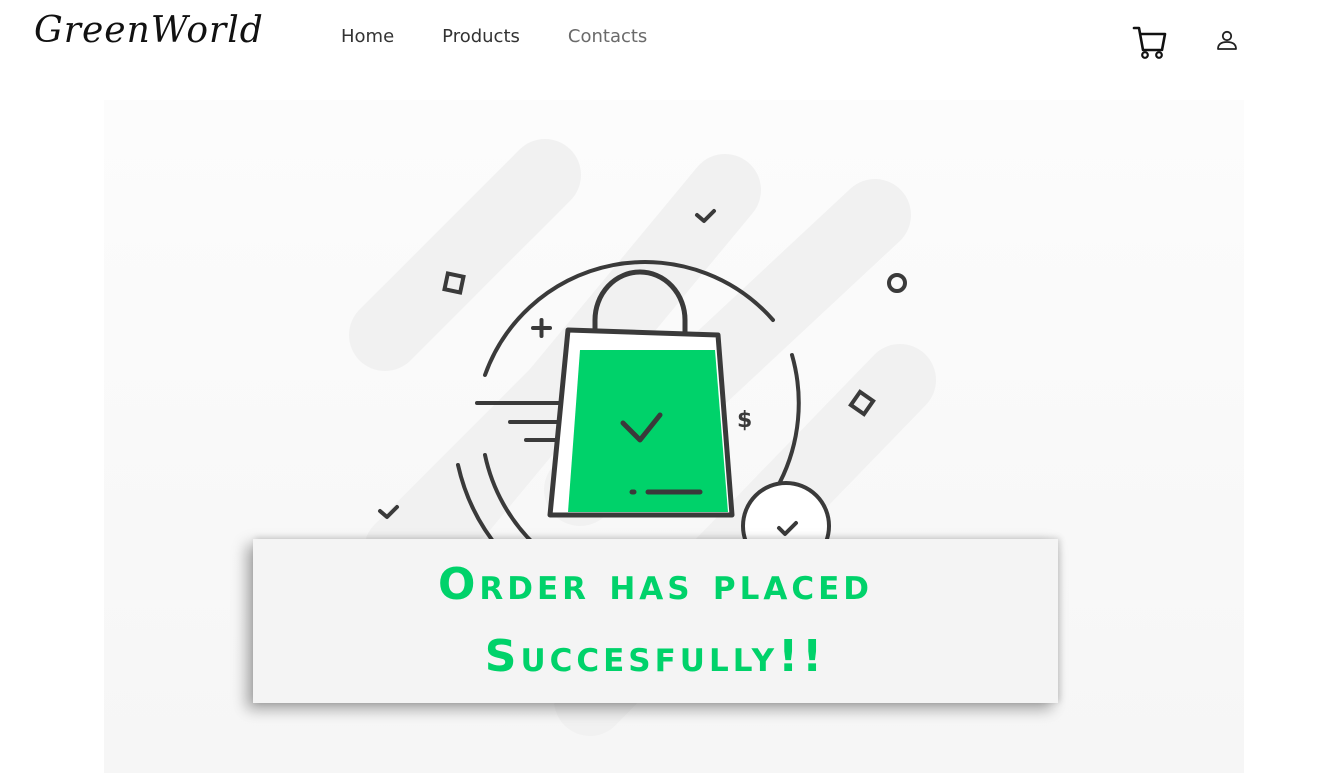  What do you see at coordinates (655, 656) in the screenshot?
I see `success-message-line2: Succesfully!!` at bounding box center [655, 656].